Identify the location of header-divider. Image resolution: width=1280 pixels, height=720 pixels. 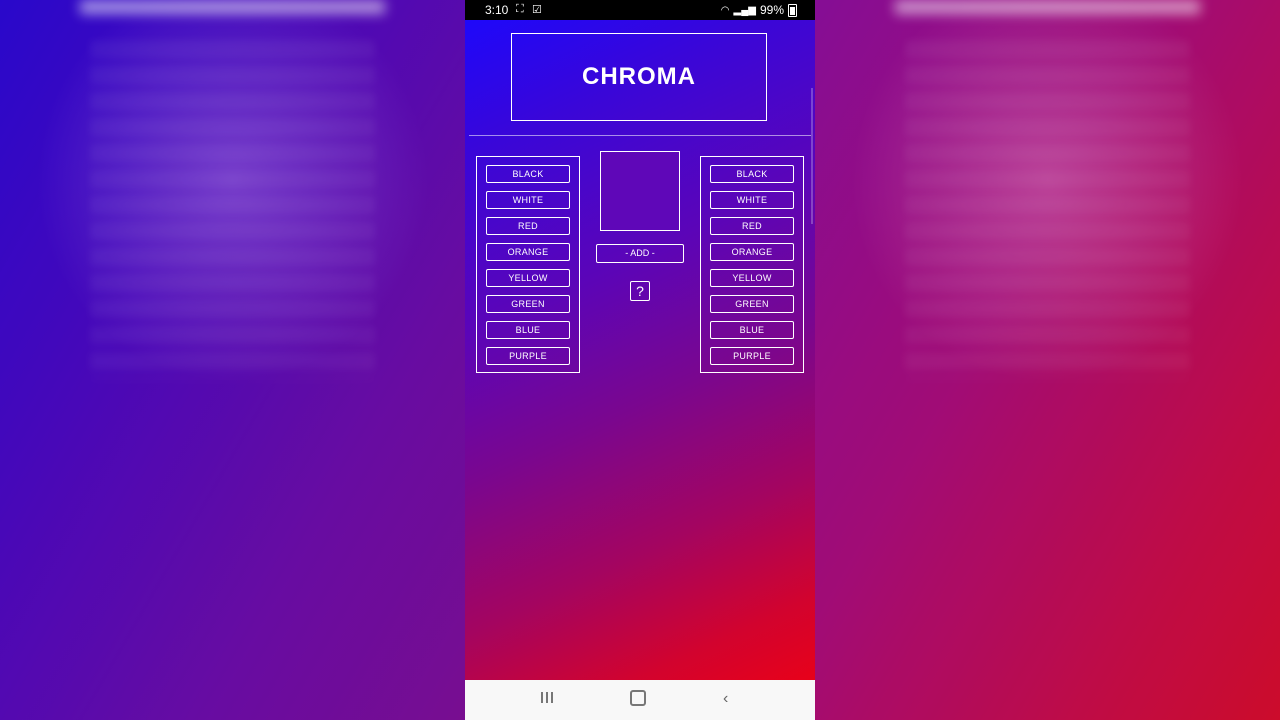
(640, 135).